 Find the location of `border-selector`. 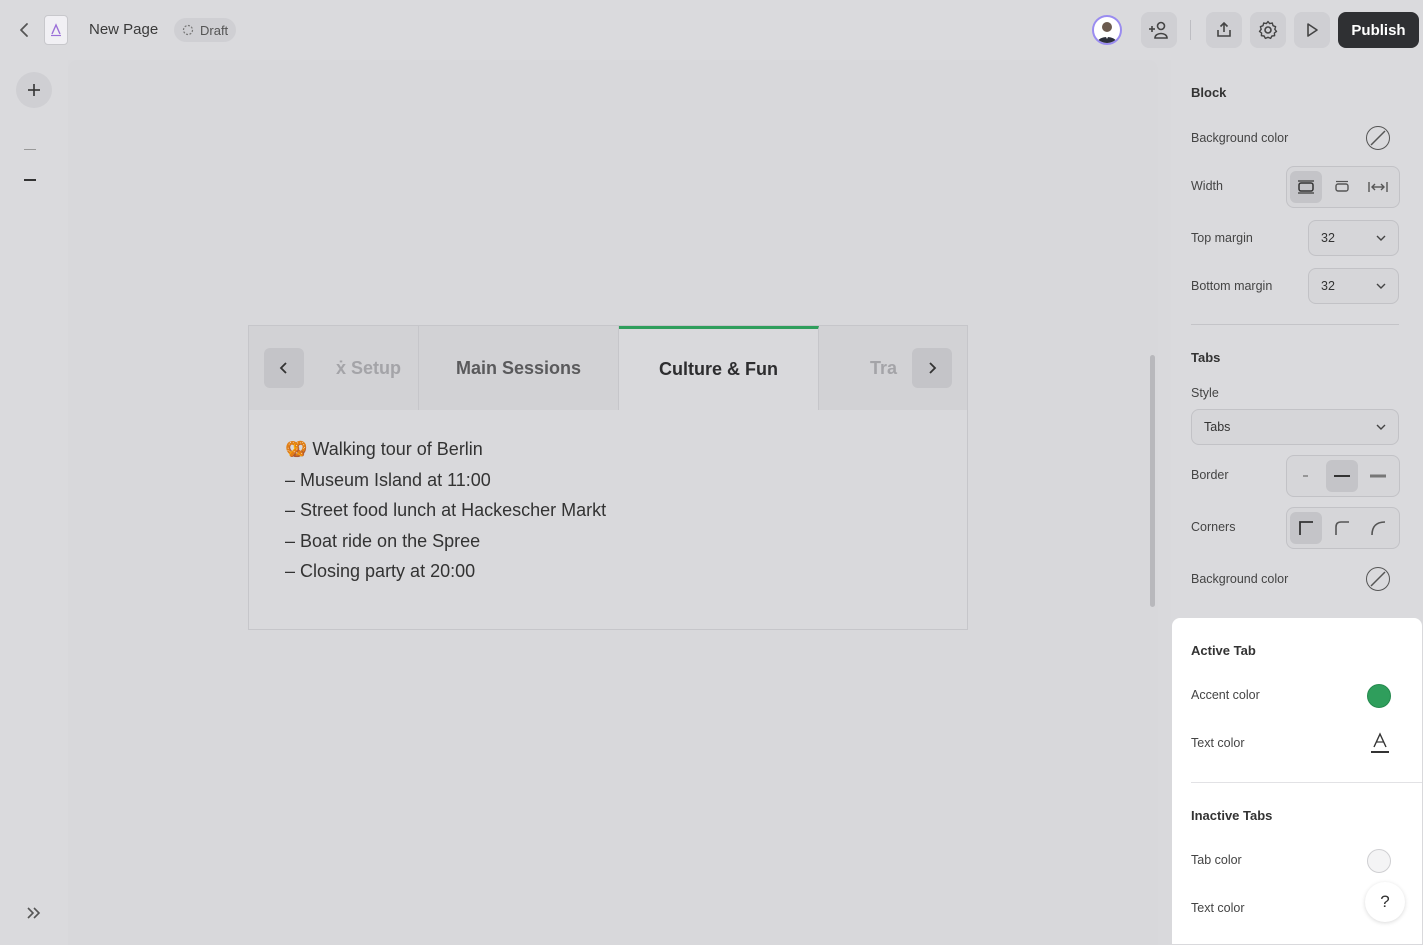

border-selector is located at coordinates (1343, 476).